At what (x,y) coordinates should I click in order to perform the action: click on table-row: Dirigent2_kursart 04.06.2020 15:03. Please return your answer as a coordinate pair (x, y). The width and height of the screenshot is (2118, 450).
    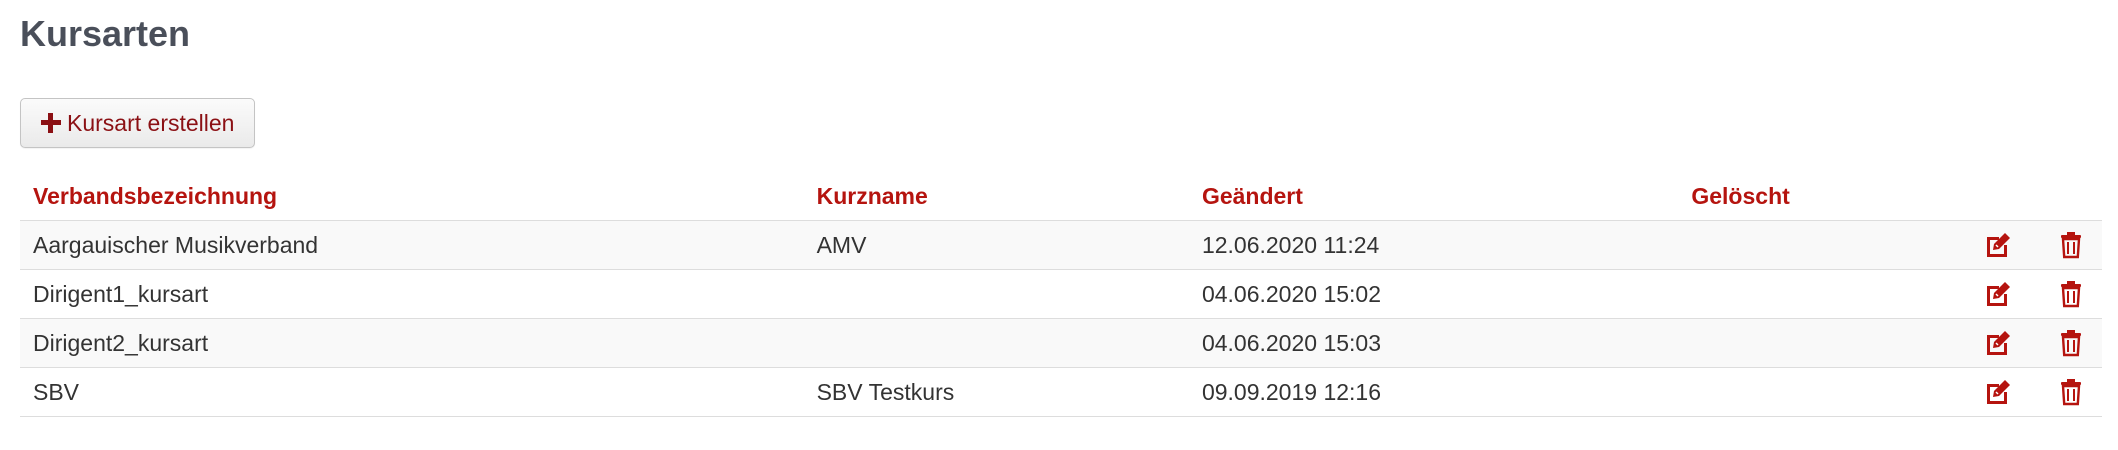
    Looking at the image, I should click on (1061, 343).